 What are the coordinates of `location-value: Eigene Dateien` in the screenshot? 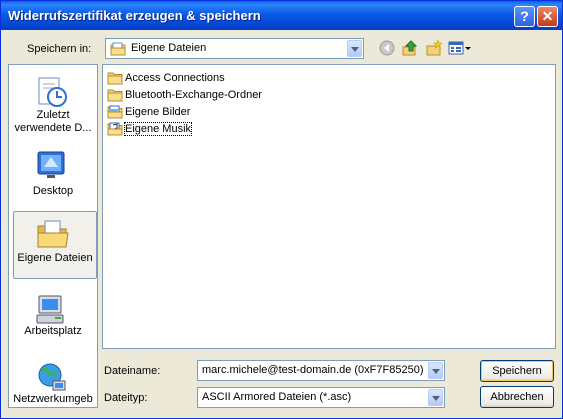 It's located at (169, 48).